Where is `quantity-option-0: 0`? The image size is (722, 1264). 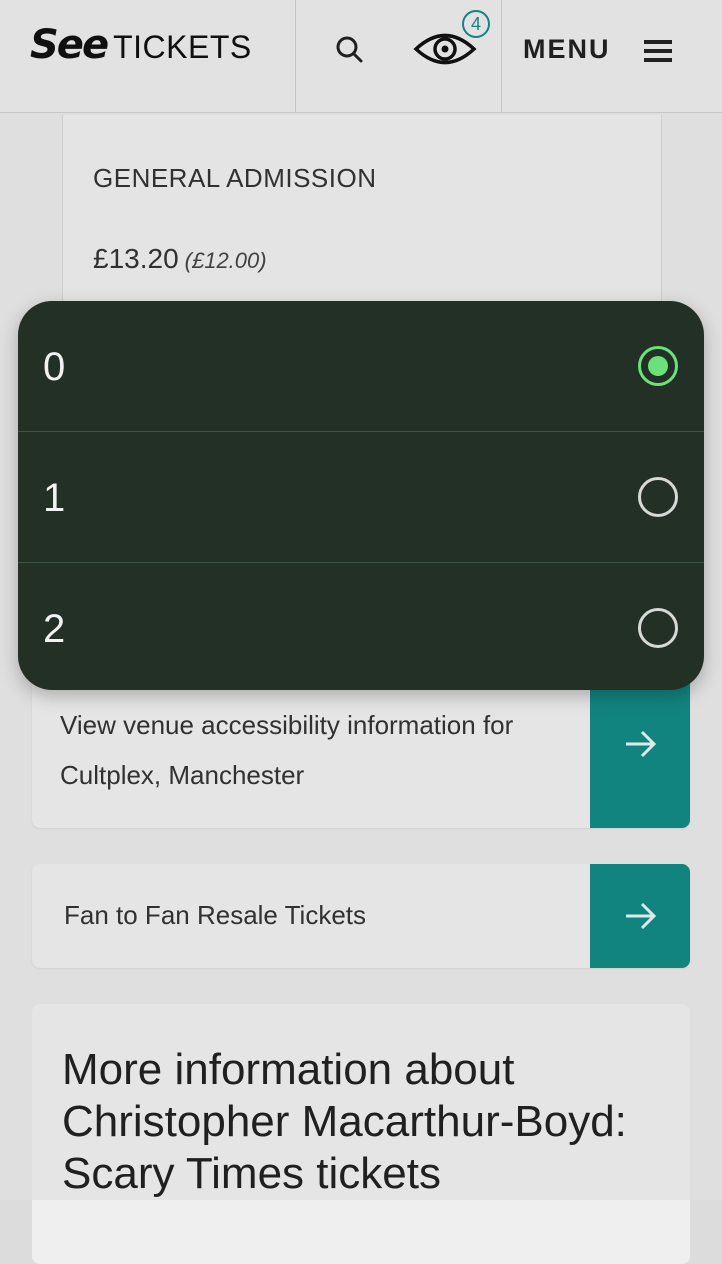 quantity-option-0: 0 is located at coordinates (361, 366).